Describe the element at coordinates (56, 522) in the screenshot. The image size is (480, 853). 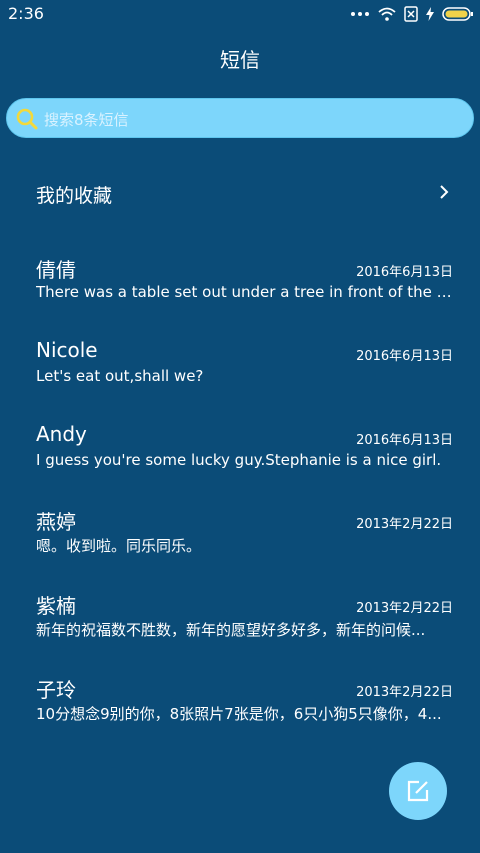
I see `conversation-name: 燕婷` at that location.